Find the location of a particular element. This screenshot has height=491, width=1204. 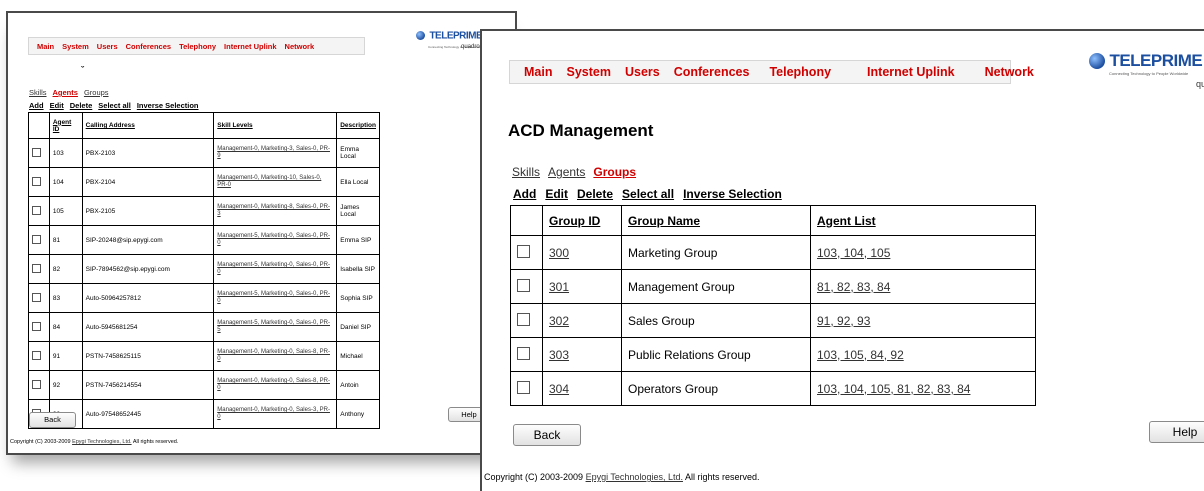

agent-list-link: 91, 92, 93 is located at coordinates (843, 321).